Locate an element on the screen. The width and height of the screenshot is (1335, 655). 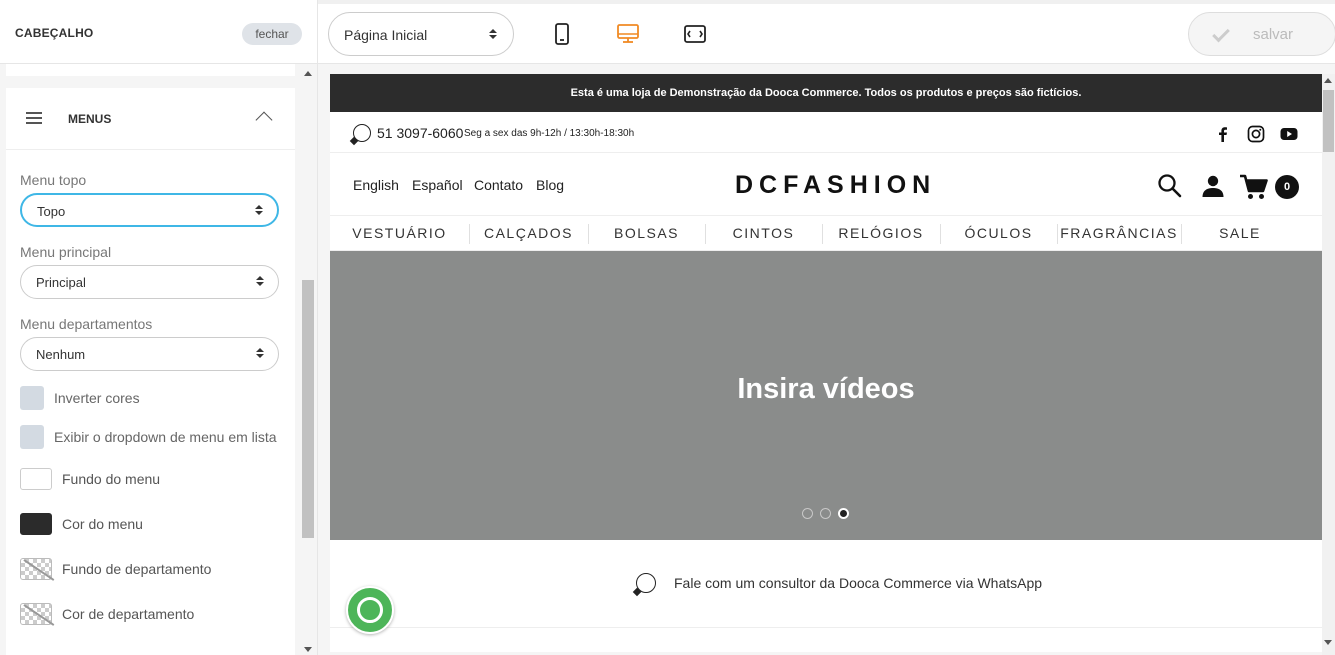
color-label: Fundo do menu is located at coordinates (111, 479).